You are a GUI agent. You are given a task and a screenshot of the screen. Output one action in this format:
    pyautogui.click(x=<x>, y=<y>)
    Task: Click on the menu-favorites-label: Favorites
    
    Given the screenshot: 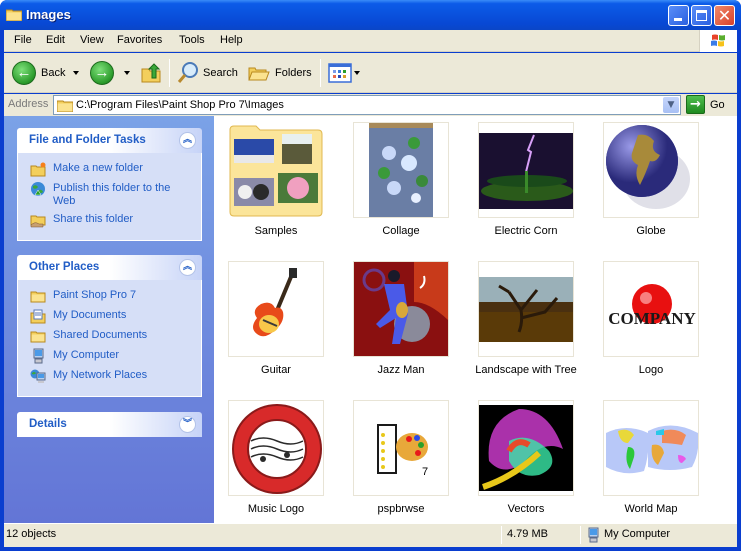 What is the action you would take?
    pyautogui.click(x=140, y=40)
    